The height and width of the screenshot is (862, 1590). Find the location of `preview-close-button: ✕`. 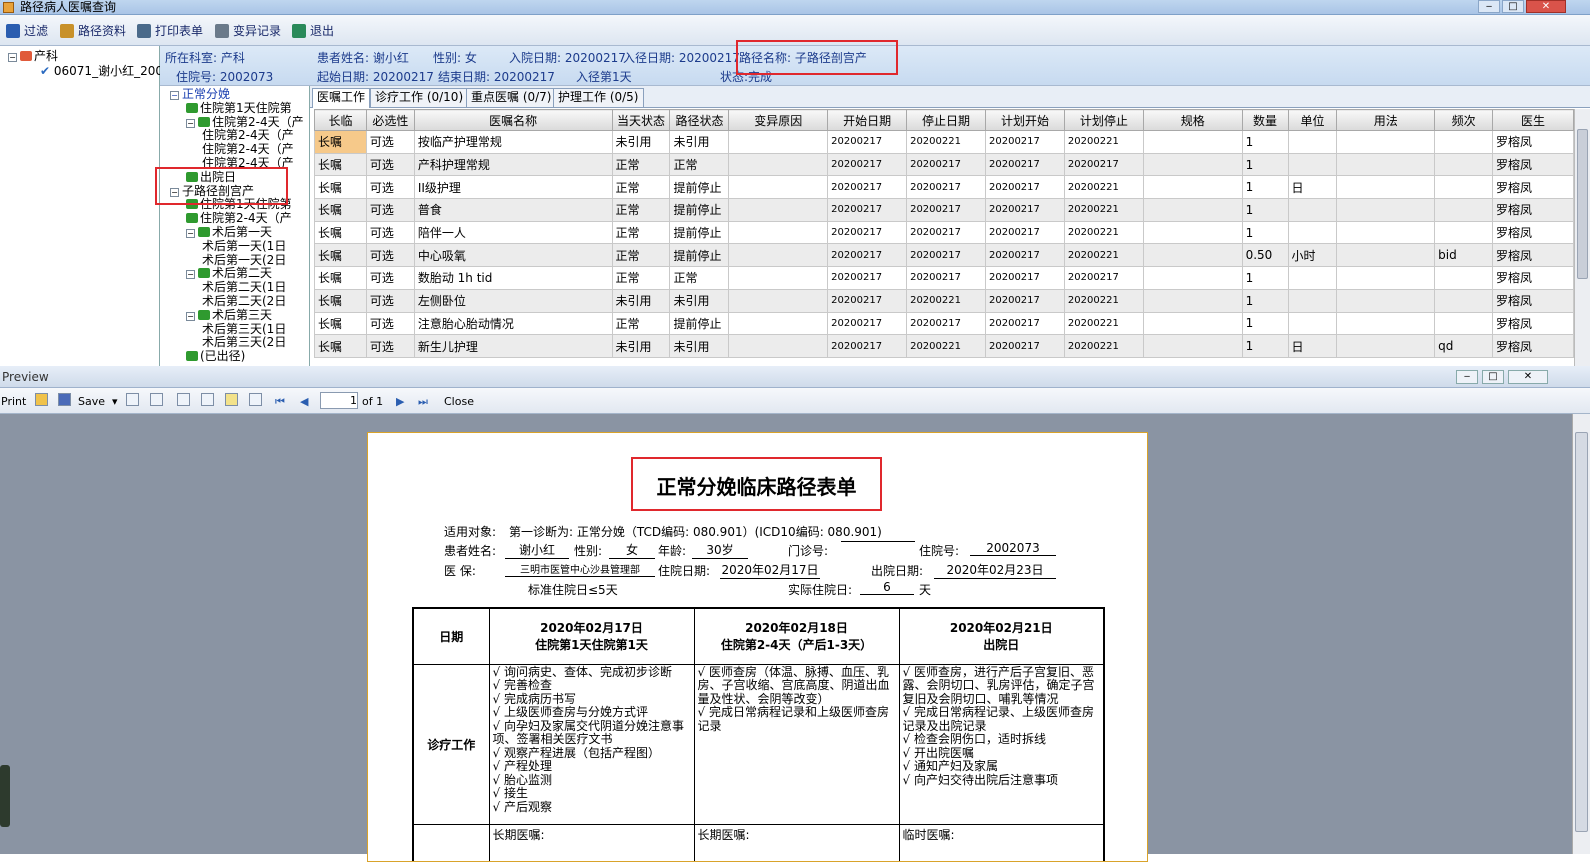

preview-close-button: ✕ is located at coordinates (1528, 377).